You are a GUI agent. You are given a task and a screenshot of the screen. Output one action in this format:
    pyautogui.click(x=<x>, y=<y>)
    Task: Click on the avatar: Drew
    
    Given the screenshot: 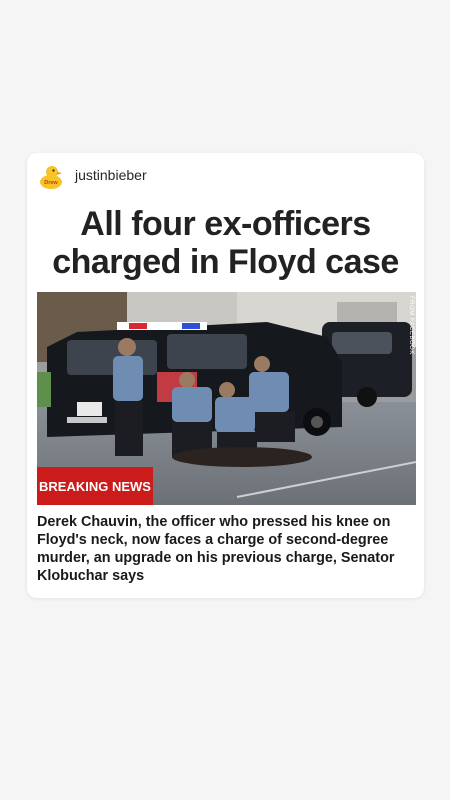 What is the action you would take?
    pyautogui.click(x=51, y=177)
    